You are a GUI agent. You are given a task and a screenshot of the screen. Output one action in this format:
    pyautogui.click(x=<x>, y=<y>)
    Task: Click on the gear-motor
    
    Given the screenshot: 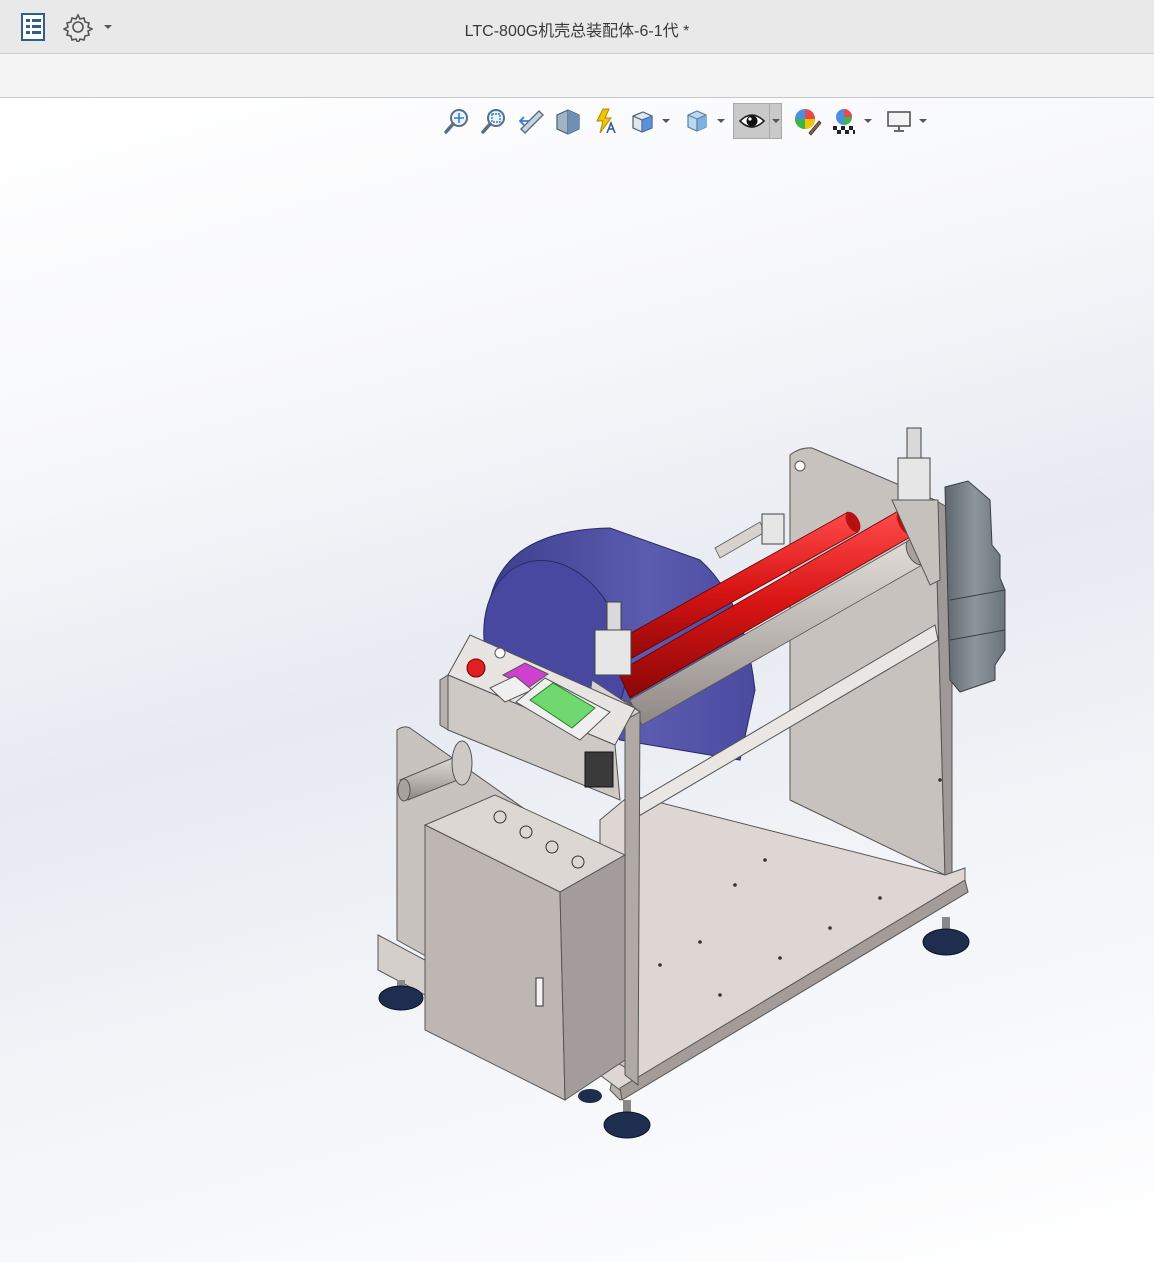 What is the action you would take?
    pyautogui.click(x=975, y=586)
    